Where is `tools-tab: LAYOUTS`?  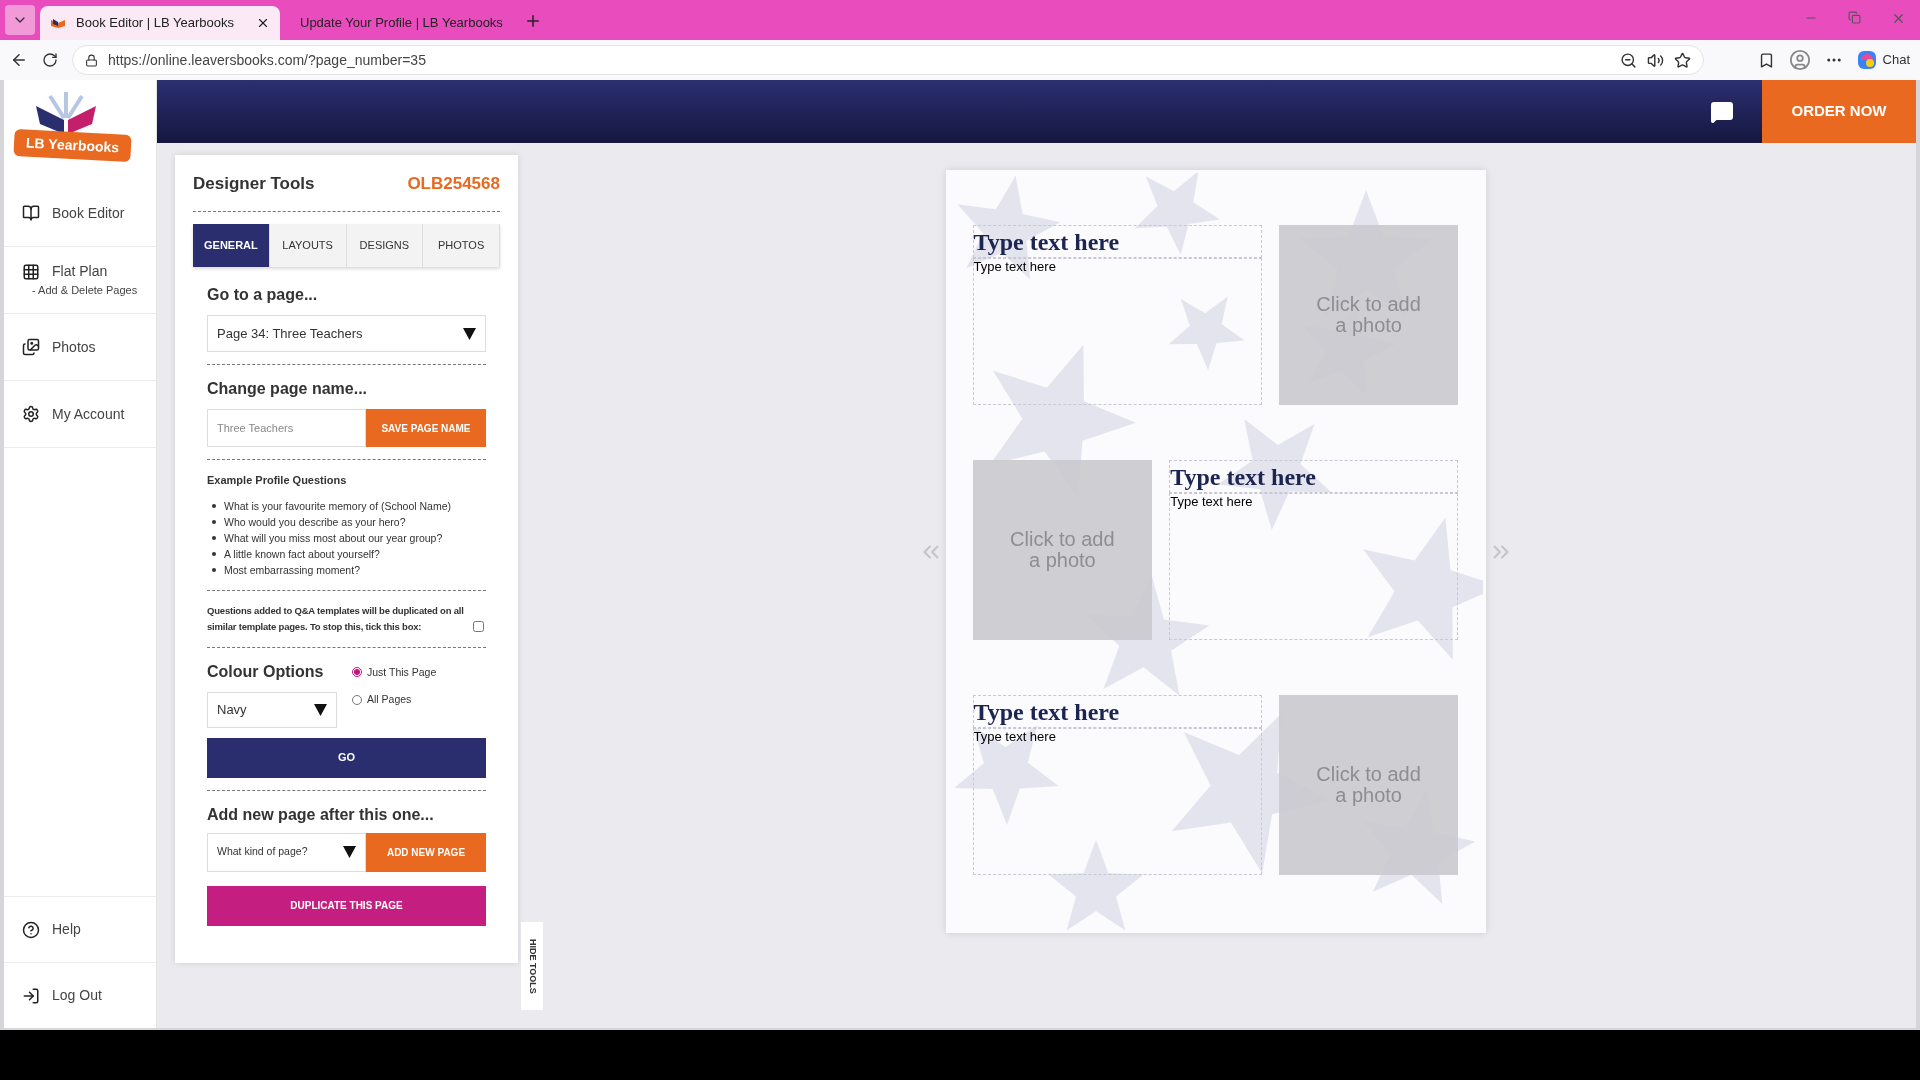
tools-tab: LAYOUTS is located at coordinates (308, 245).